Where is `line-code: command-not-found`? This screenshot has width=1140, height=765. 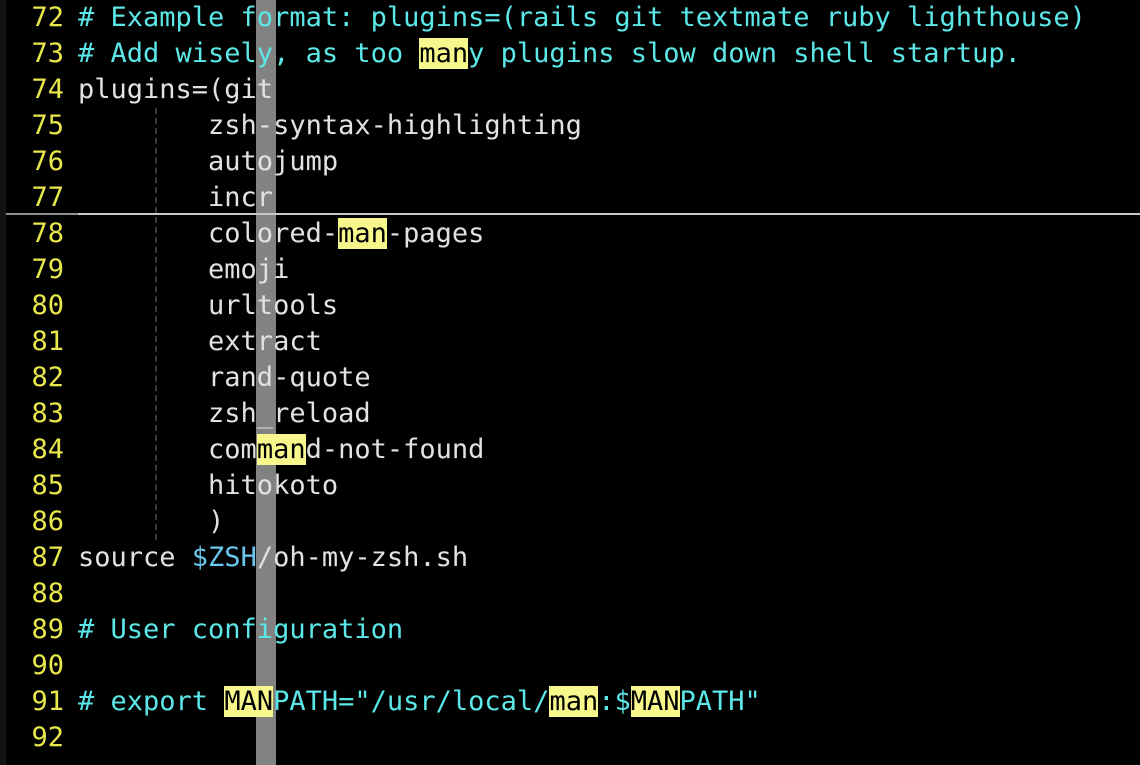 line-code: command-not-found is located at coordinates (281, 450).